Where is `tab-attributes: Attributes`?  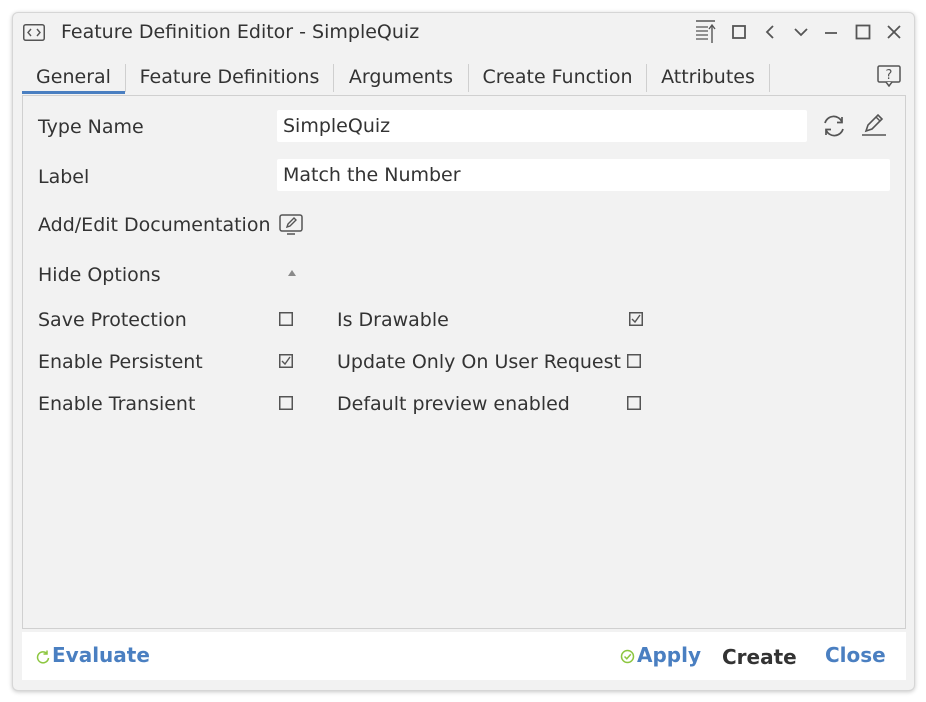
tab-attributes: Attributes is located at coordinates (708, 78).